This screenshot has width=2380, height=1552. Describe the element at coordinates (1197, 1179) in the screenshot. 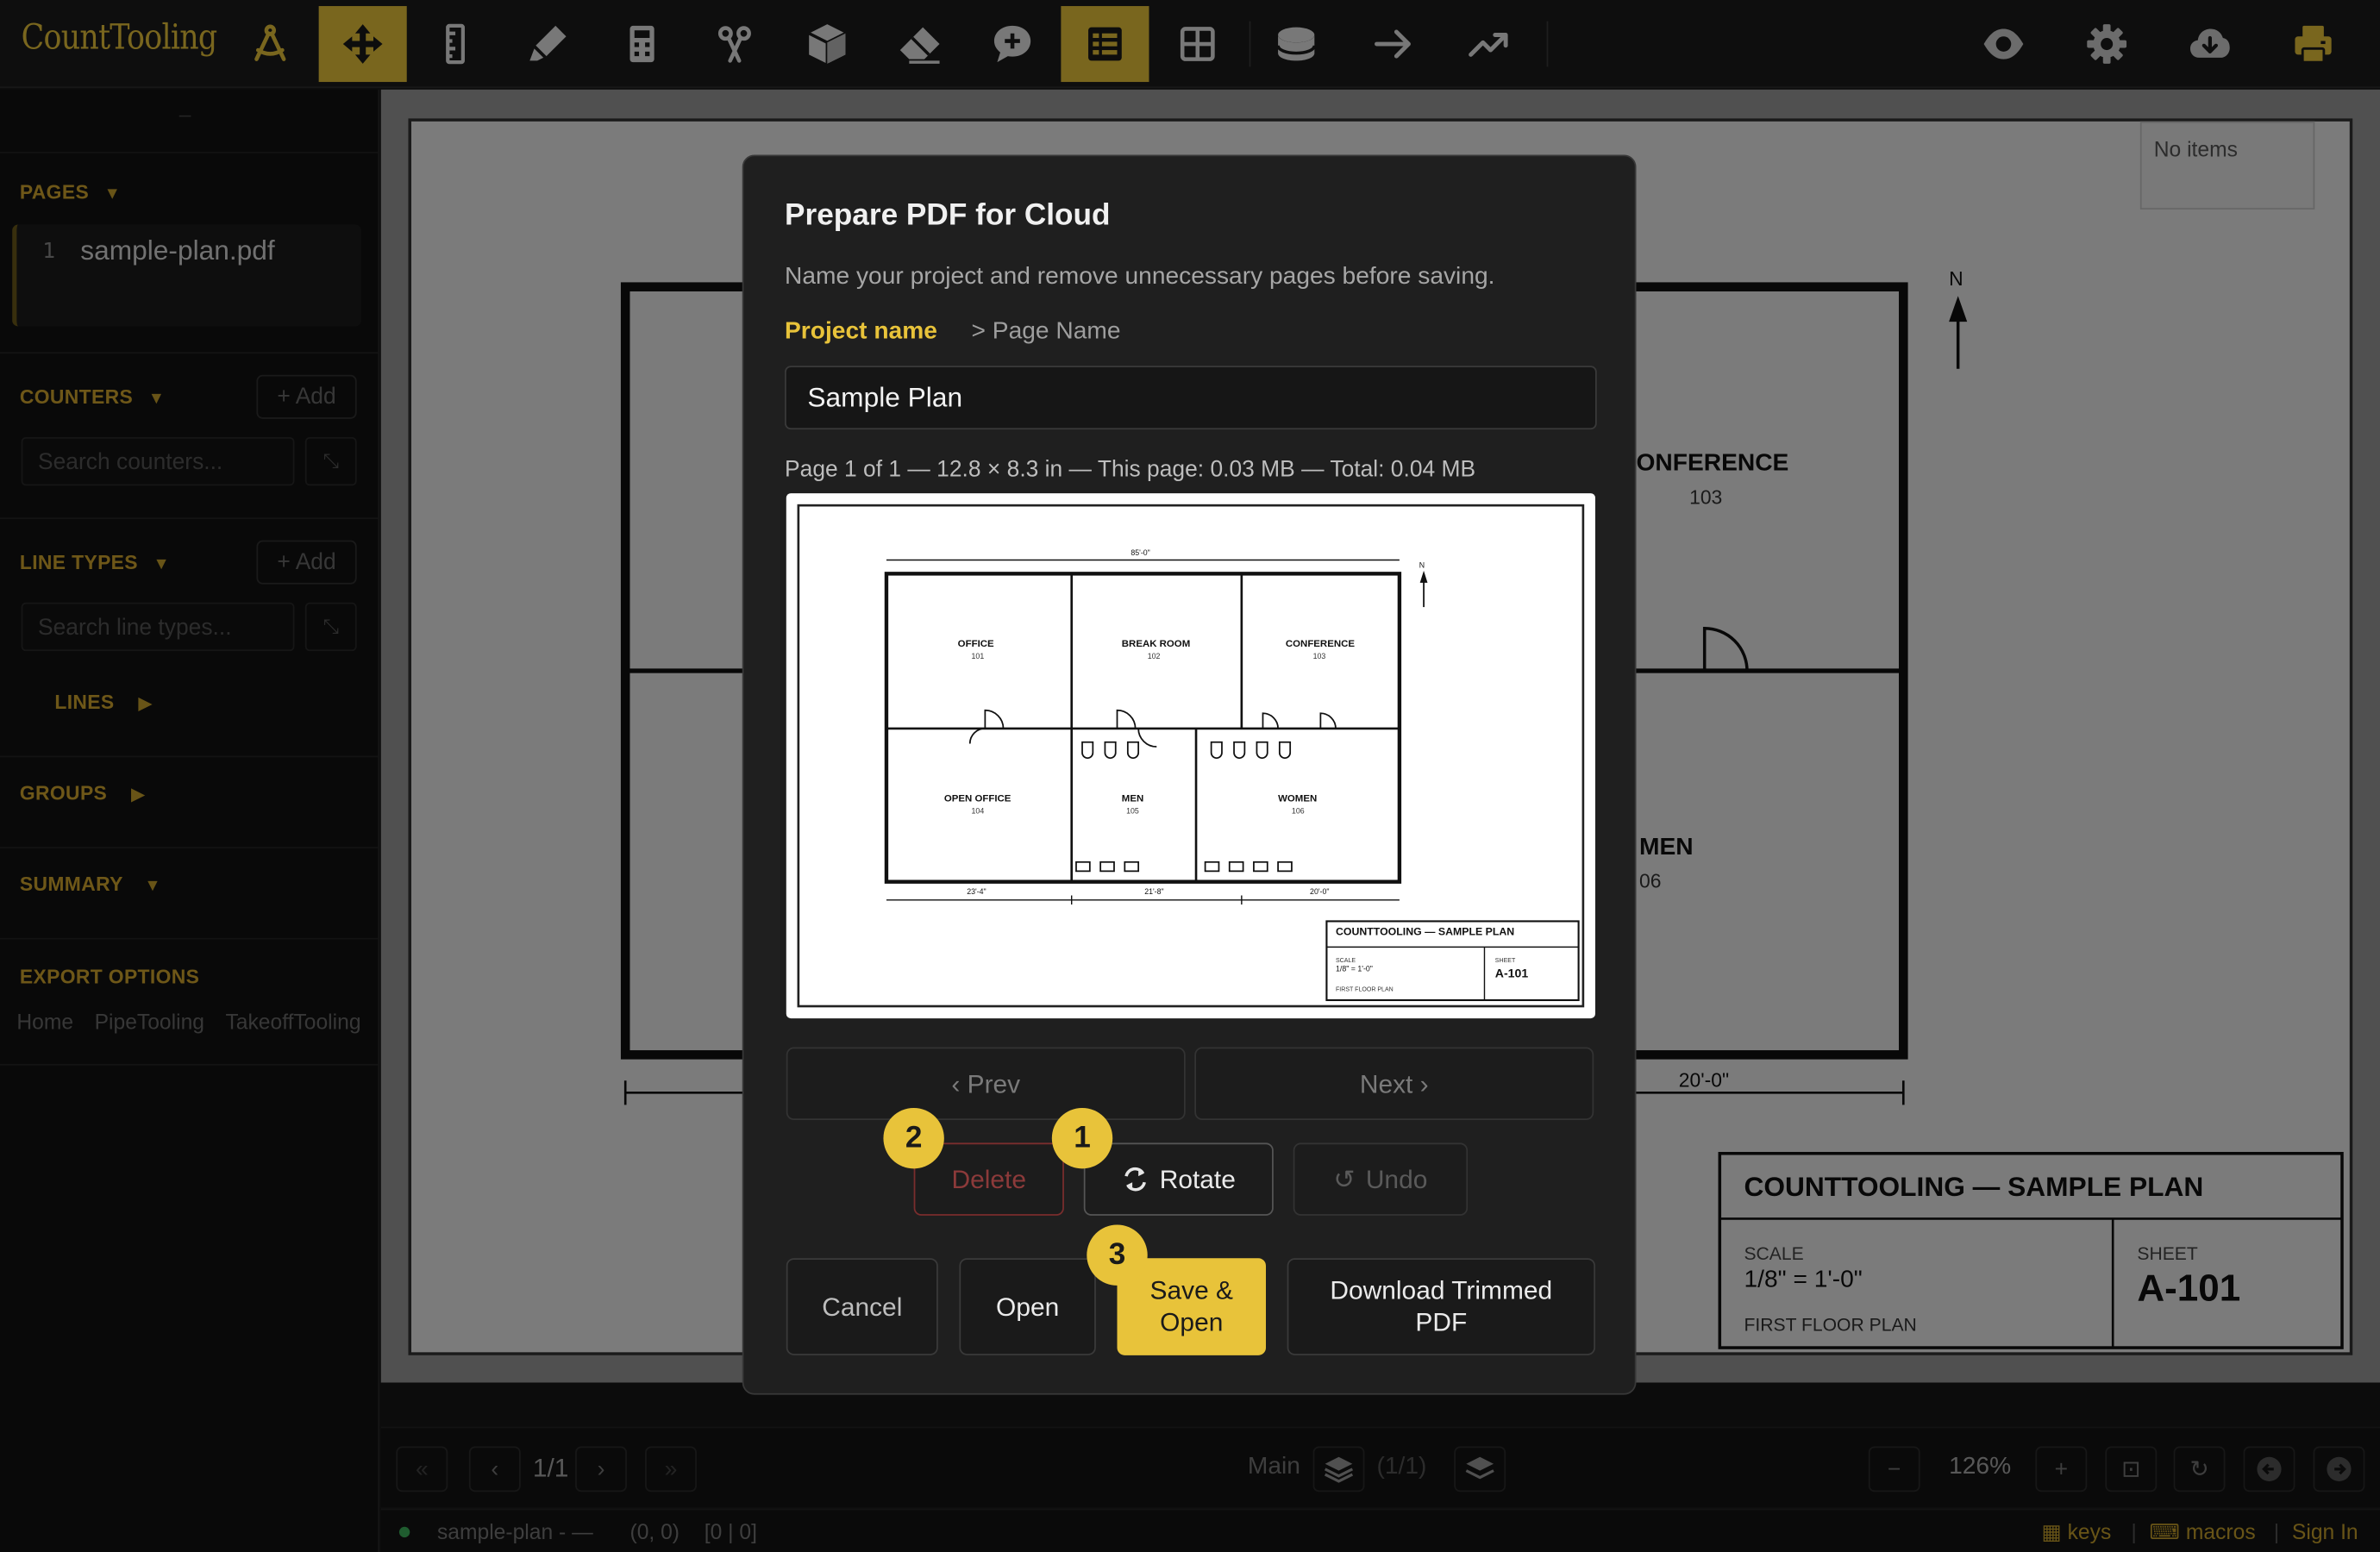

I see `rotate-label: Rotate` at that location.